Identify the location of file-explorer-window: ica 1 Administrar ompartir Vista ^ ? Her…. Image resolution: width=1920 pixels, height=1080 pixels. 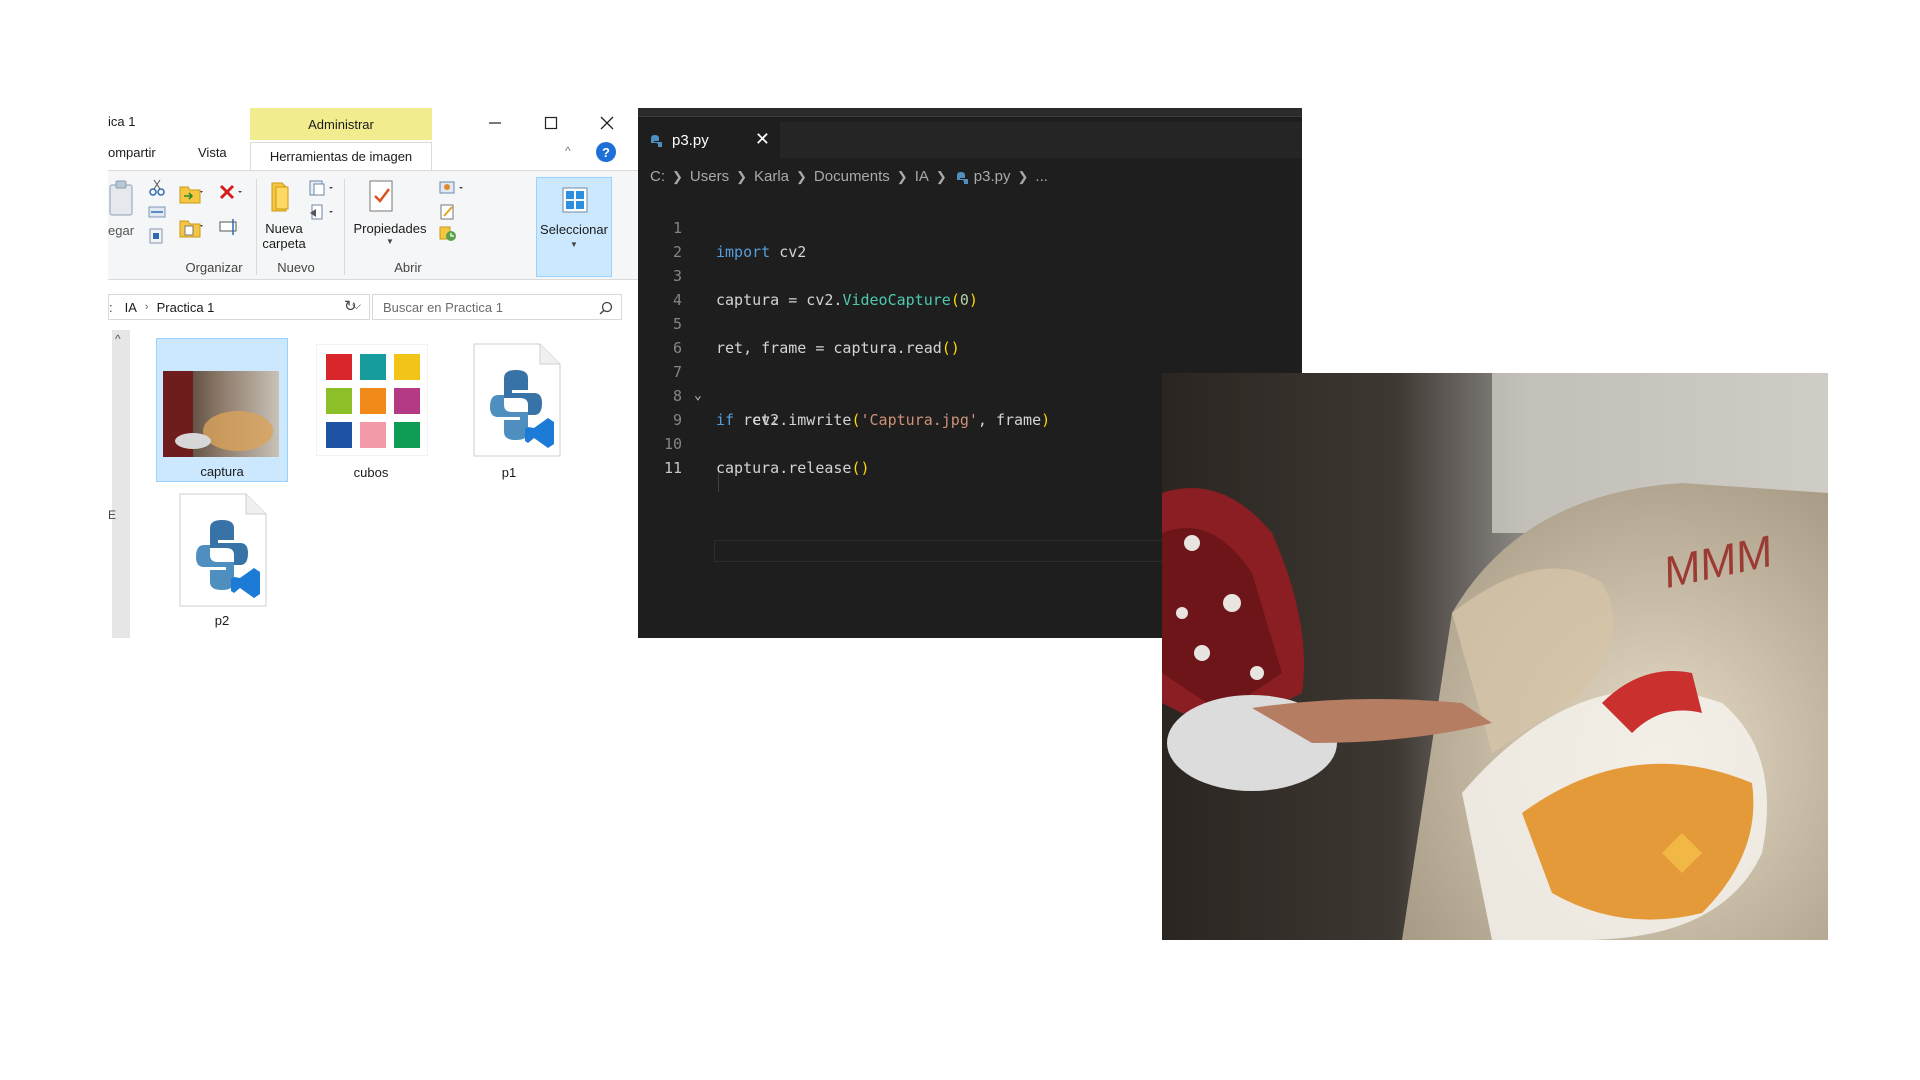
(373, 373).